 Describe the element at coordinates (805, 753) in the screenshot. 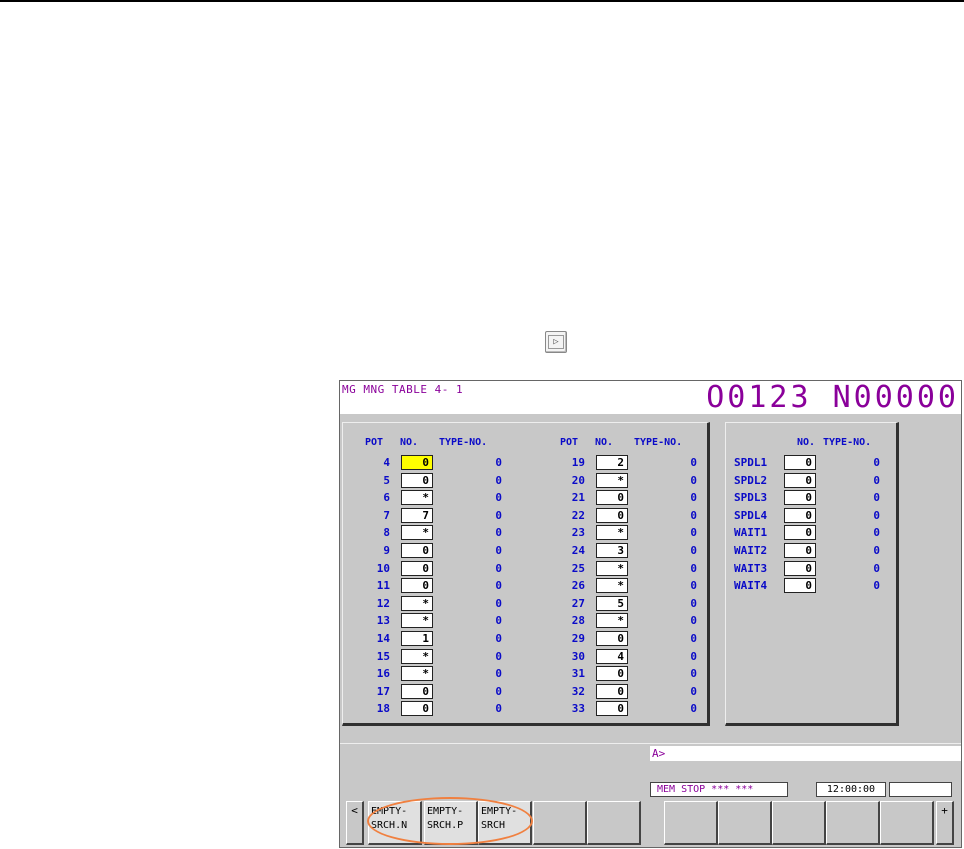

I see `key-input-line: A>` at that location.